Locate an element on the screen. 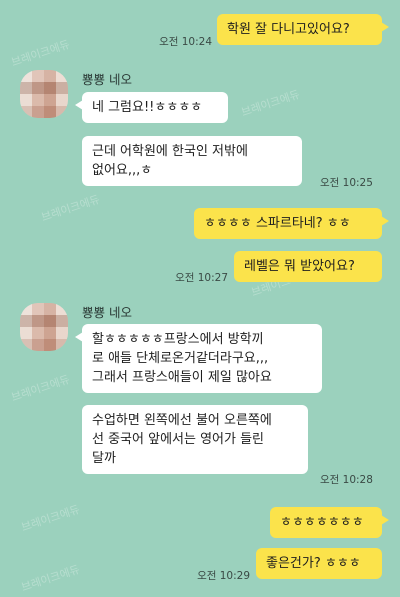 The image size is (400, 597). my-message-bubble: 레벨은 뭐 받았어요? is located at coordinates (308, 266).